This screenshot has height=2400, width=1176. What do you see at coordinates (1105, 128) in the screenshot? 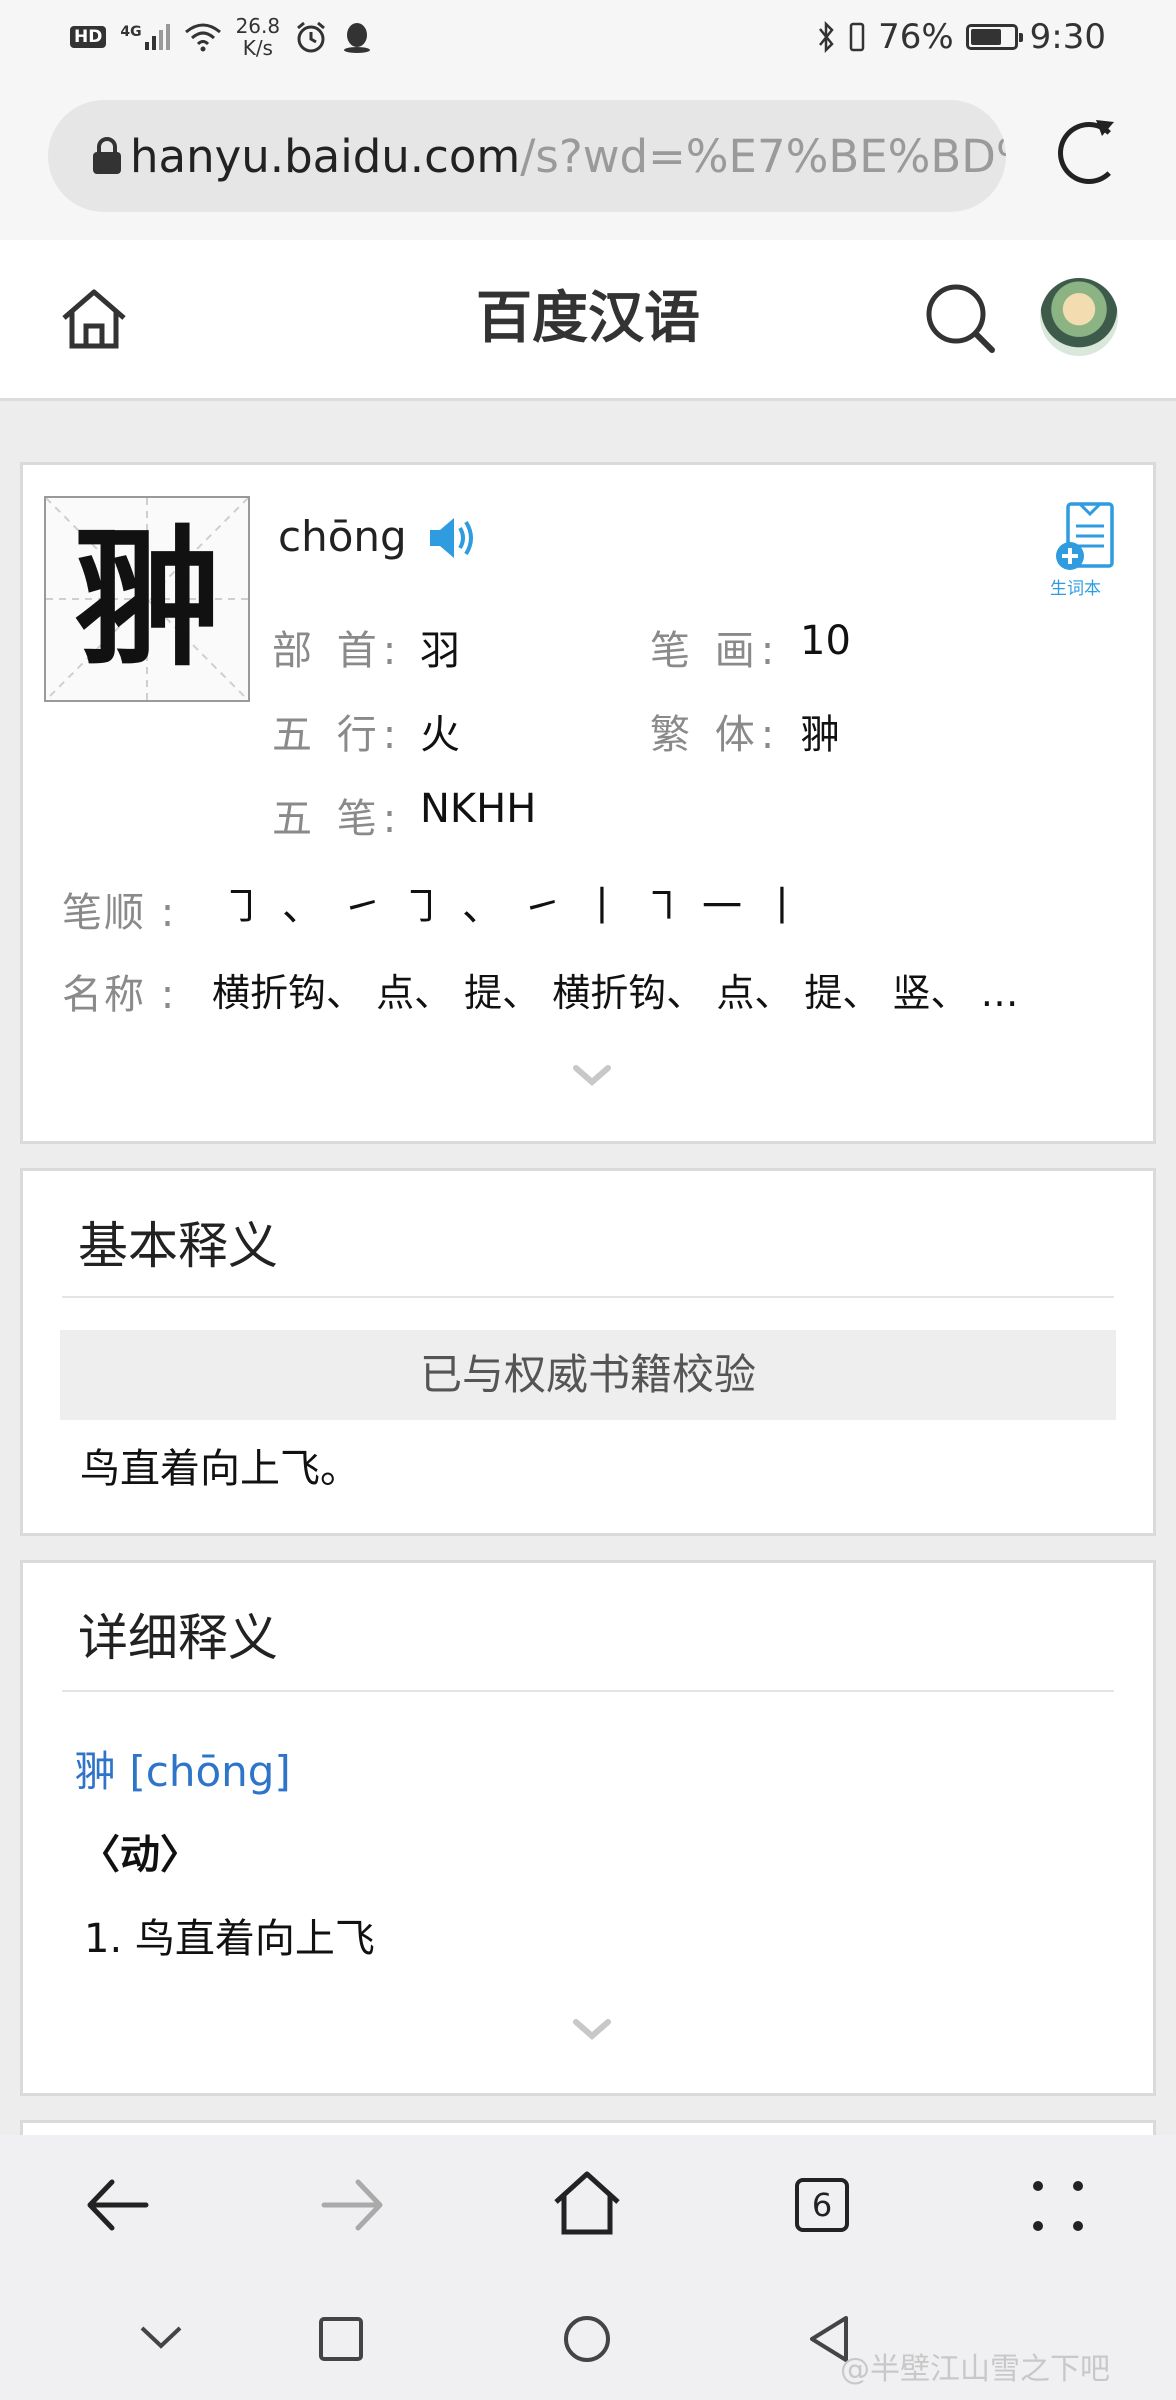
I see `reload-arrow-icon` at bounding box center [1105, 128].